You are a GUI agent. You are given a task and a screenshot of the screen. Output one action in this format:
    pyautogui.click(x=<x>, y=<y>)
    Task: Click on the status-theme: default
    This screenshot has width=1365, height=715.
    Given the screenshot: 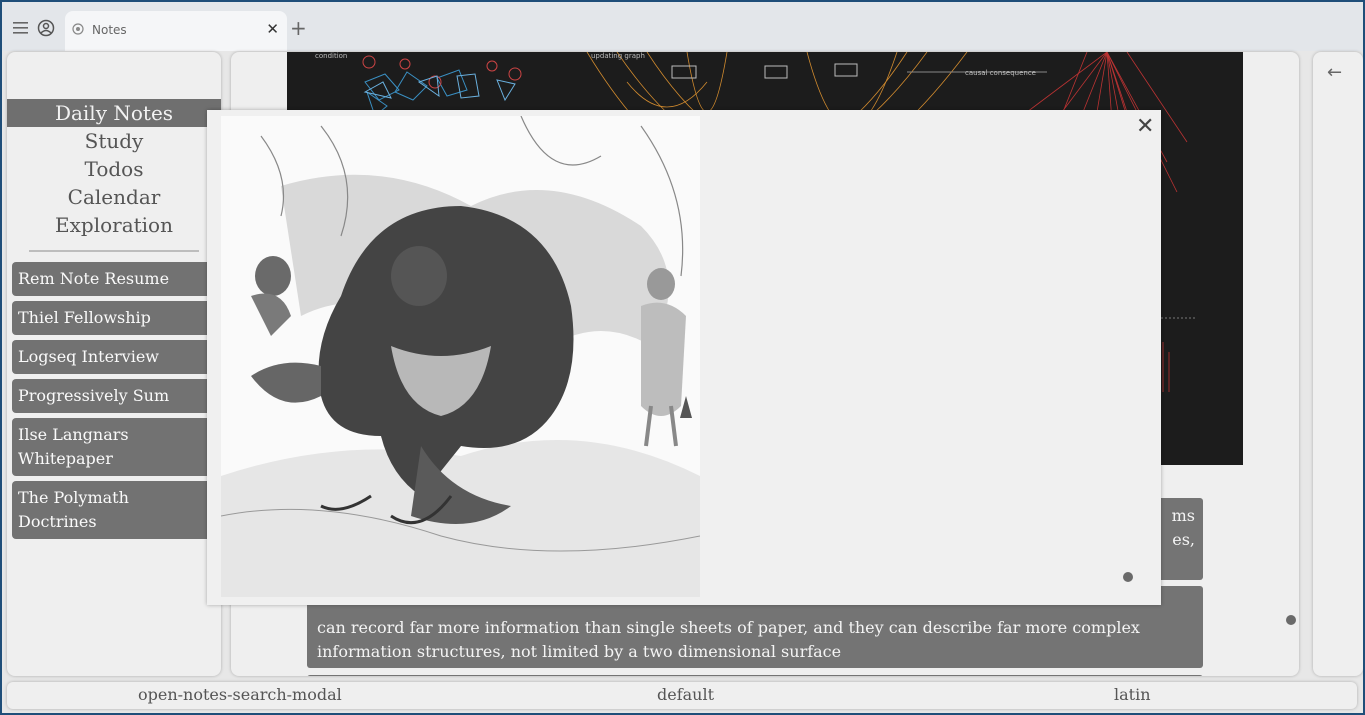 What is the action you would take?
    pyautogui.click(x=686, y=694)
    